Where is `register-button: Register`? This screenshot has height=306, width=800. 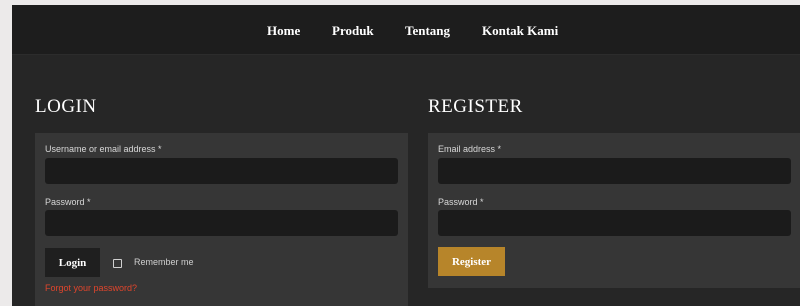
register-button: Register is located at coordinates (471, 261).